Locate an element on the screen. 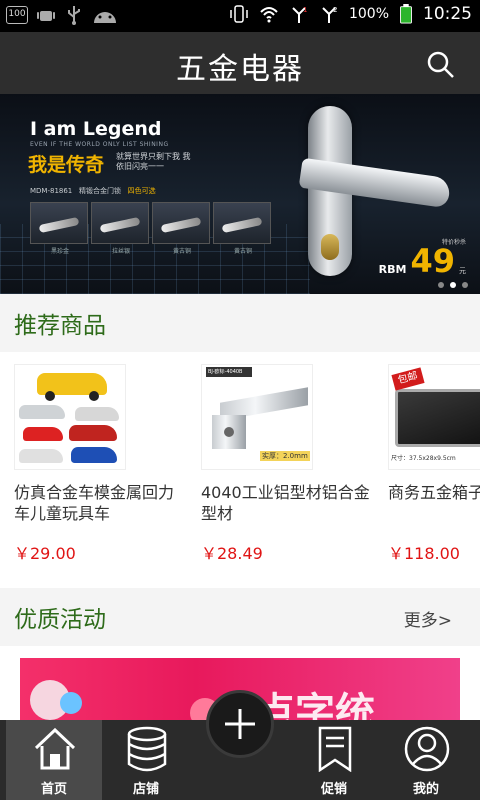 The image size is (480, 800). clock: 10:25 is located at coordinates (447, 14).